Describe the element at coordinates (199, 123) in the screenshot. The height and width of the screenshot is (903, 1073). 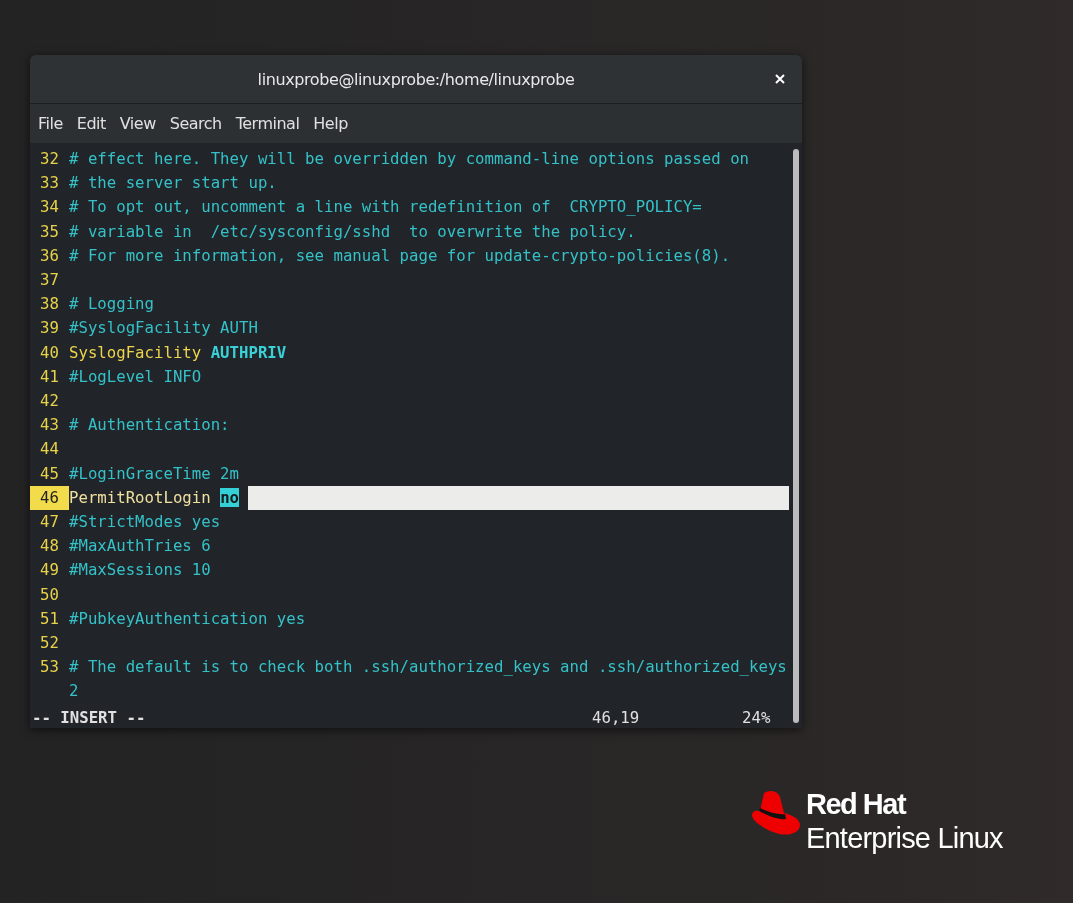
I see `menu-item: Search` at that location.